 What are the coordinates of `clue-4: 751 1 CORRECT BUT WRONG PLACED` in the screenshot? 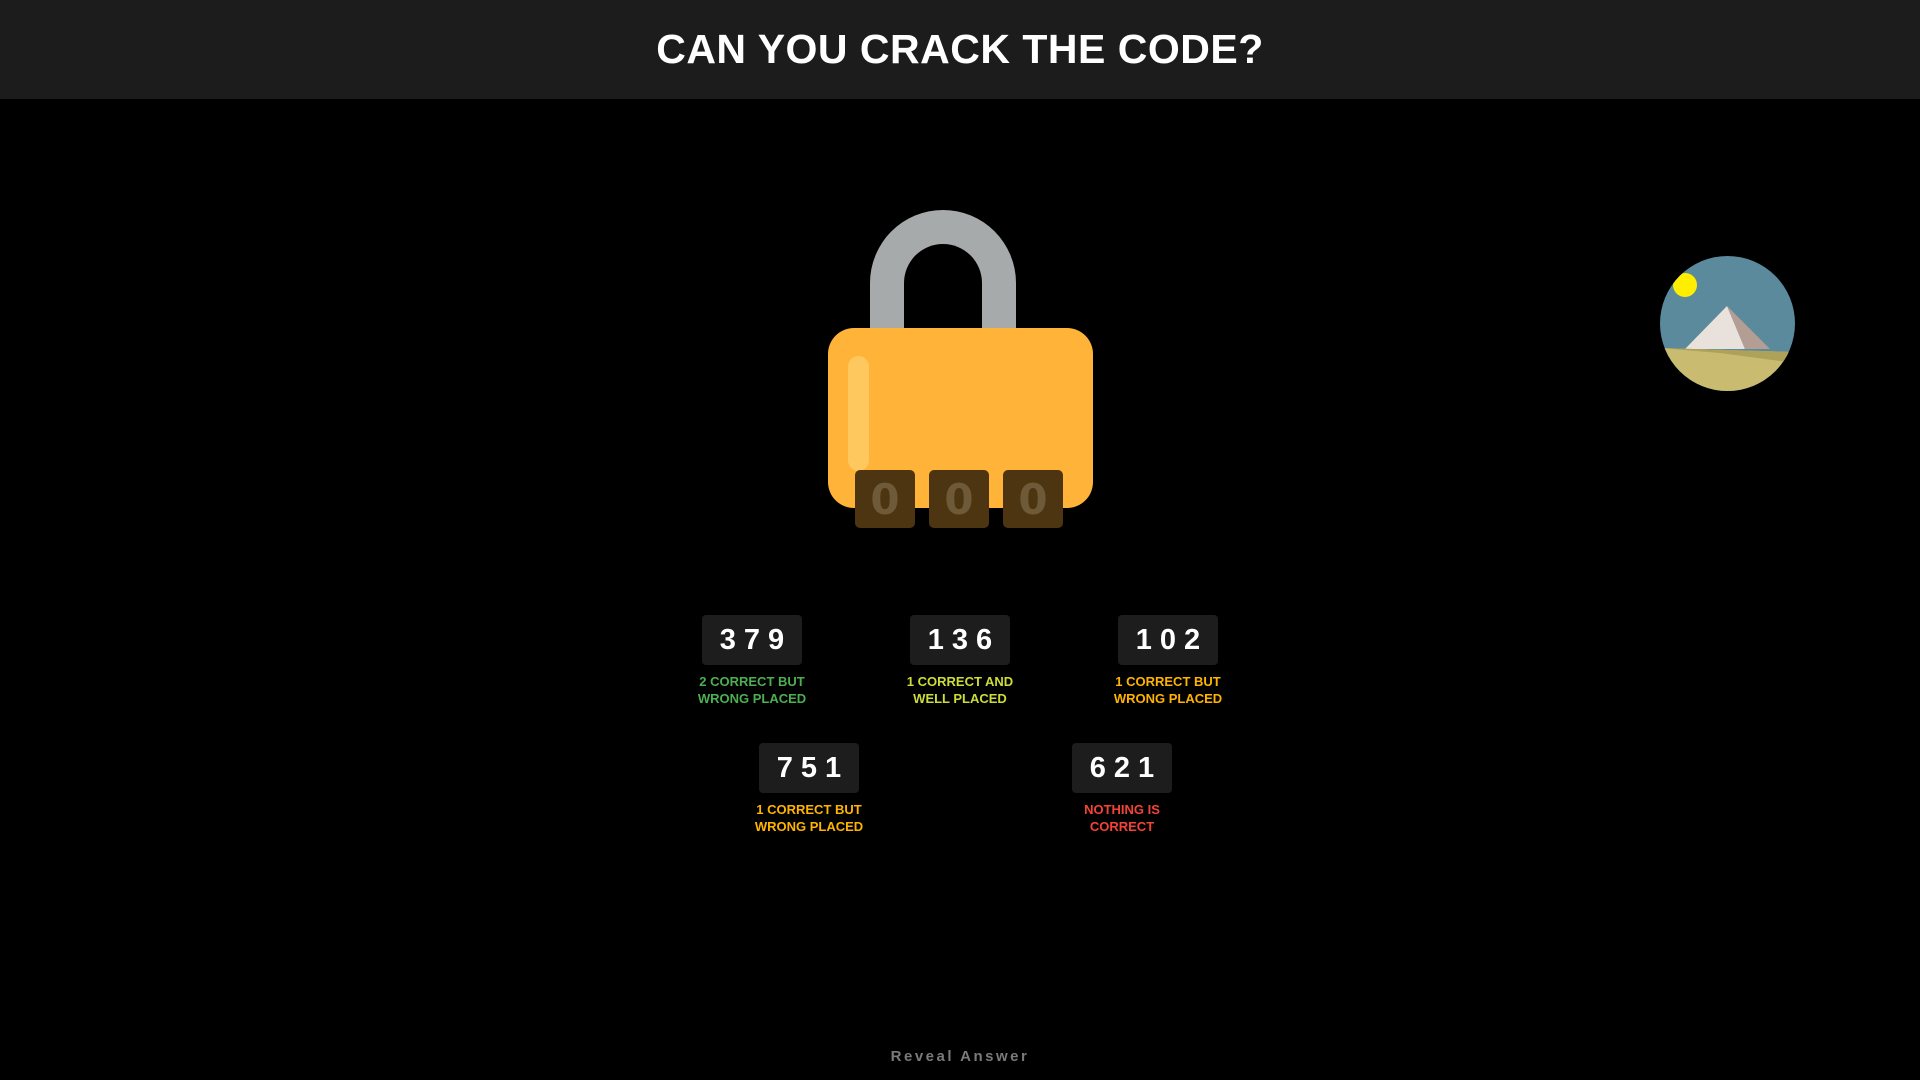 It's located at (809, 789).